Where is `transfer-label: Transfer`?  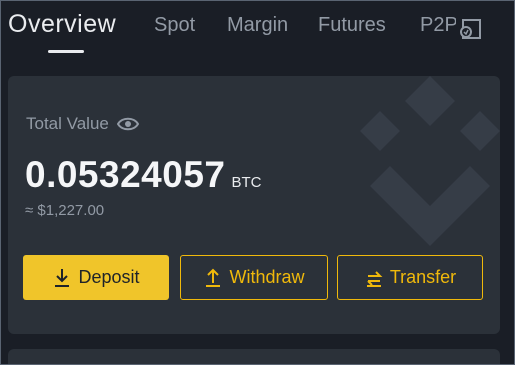 transfer-label: Transfer is located at coordinates (423, 277).